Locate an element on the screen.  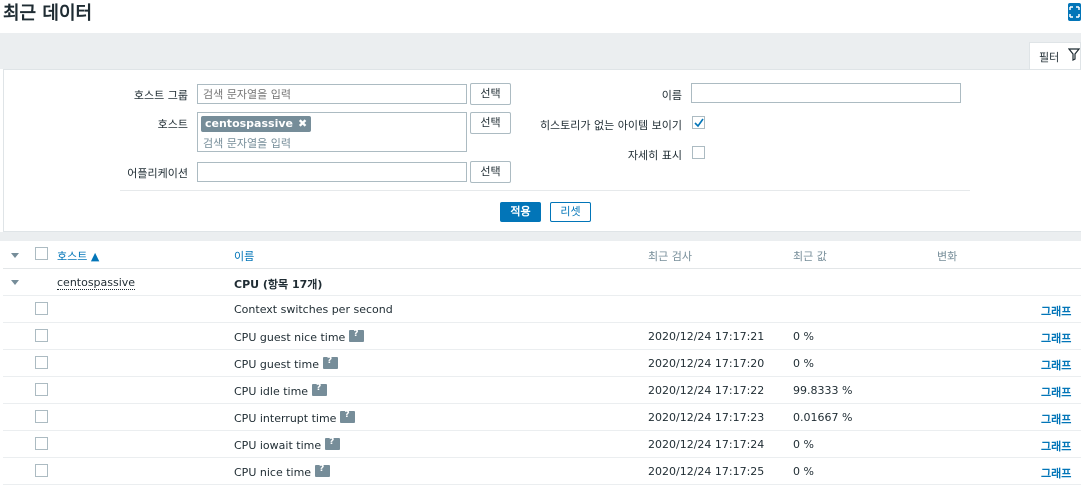
application-label: 어플리케이션 is located at coordinates (157, 173).